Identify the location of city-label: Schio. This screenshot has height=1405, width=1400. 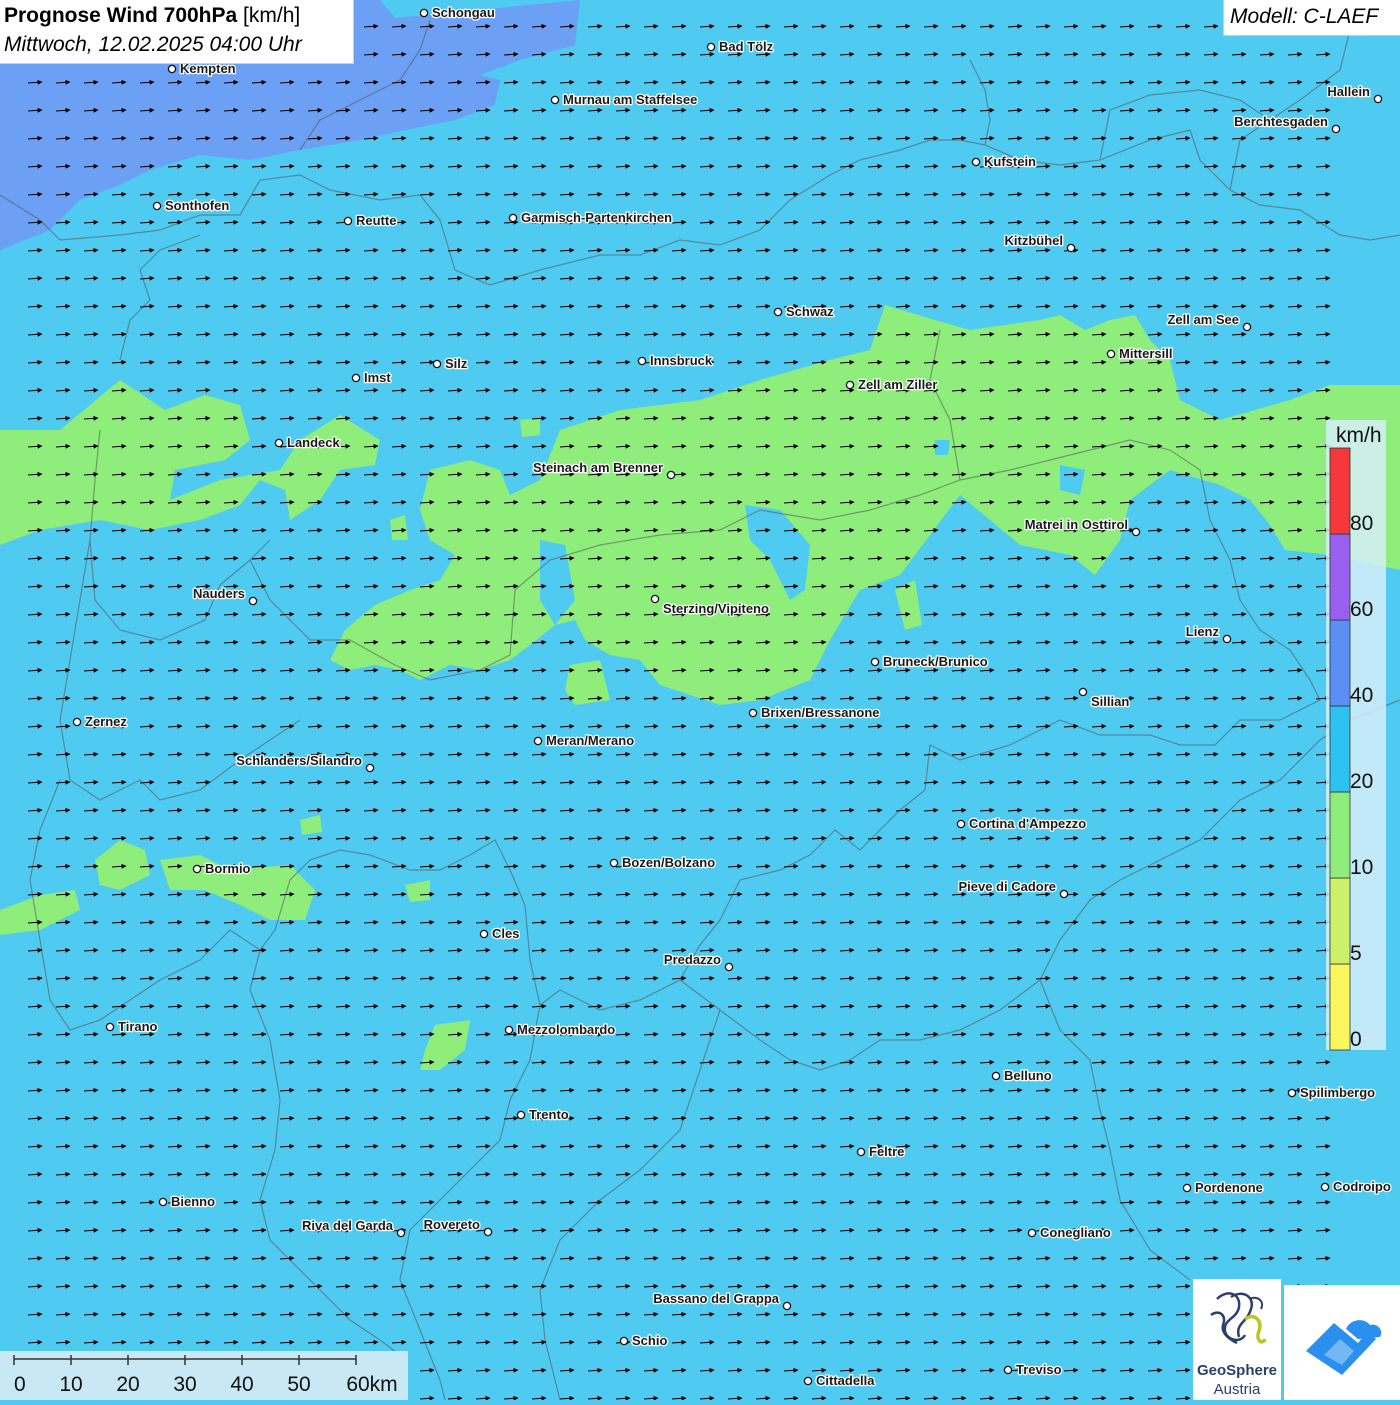
(649, 1340).